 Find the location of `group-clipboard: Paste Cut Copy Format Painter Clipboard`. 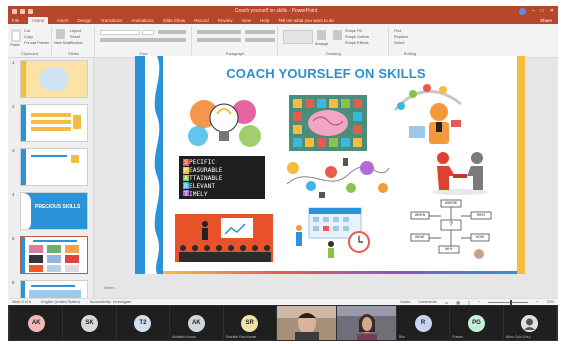

group-clipboard: Paste Cut Copy Format Painter Clipboard is located at coordinates (30, 41).